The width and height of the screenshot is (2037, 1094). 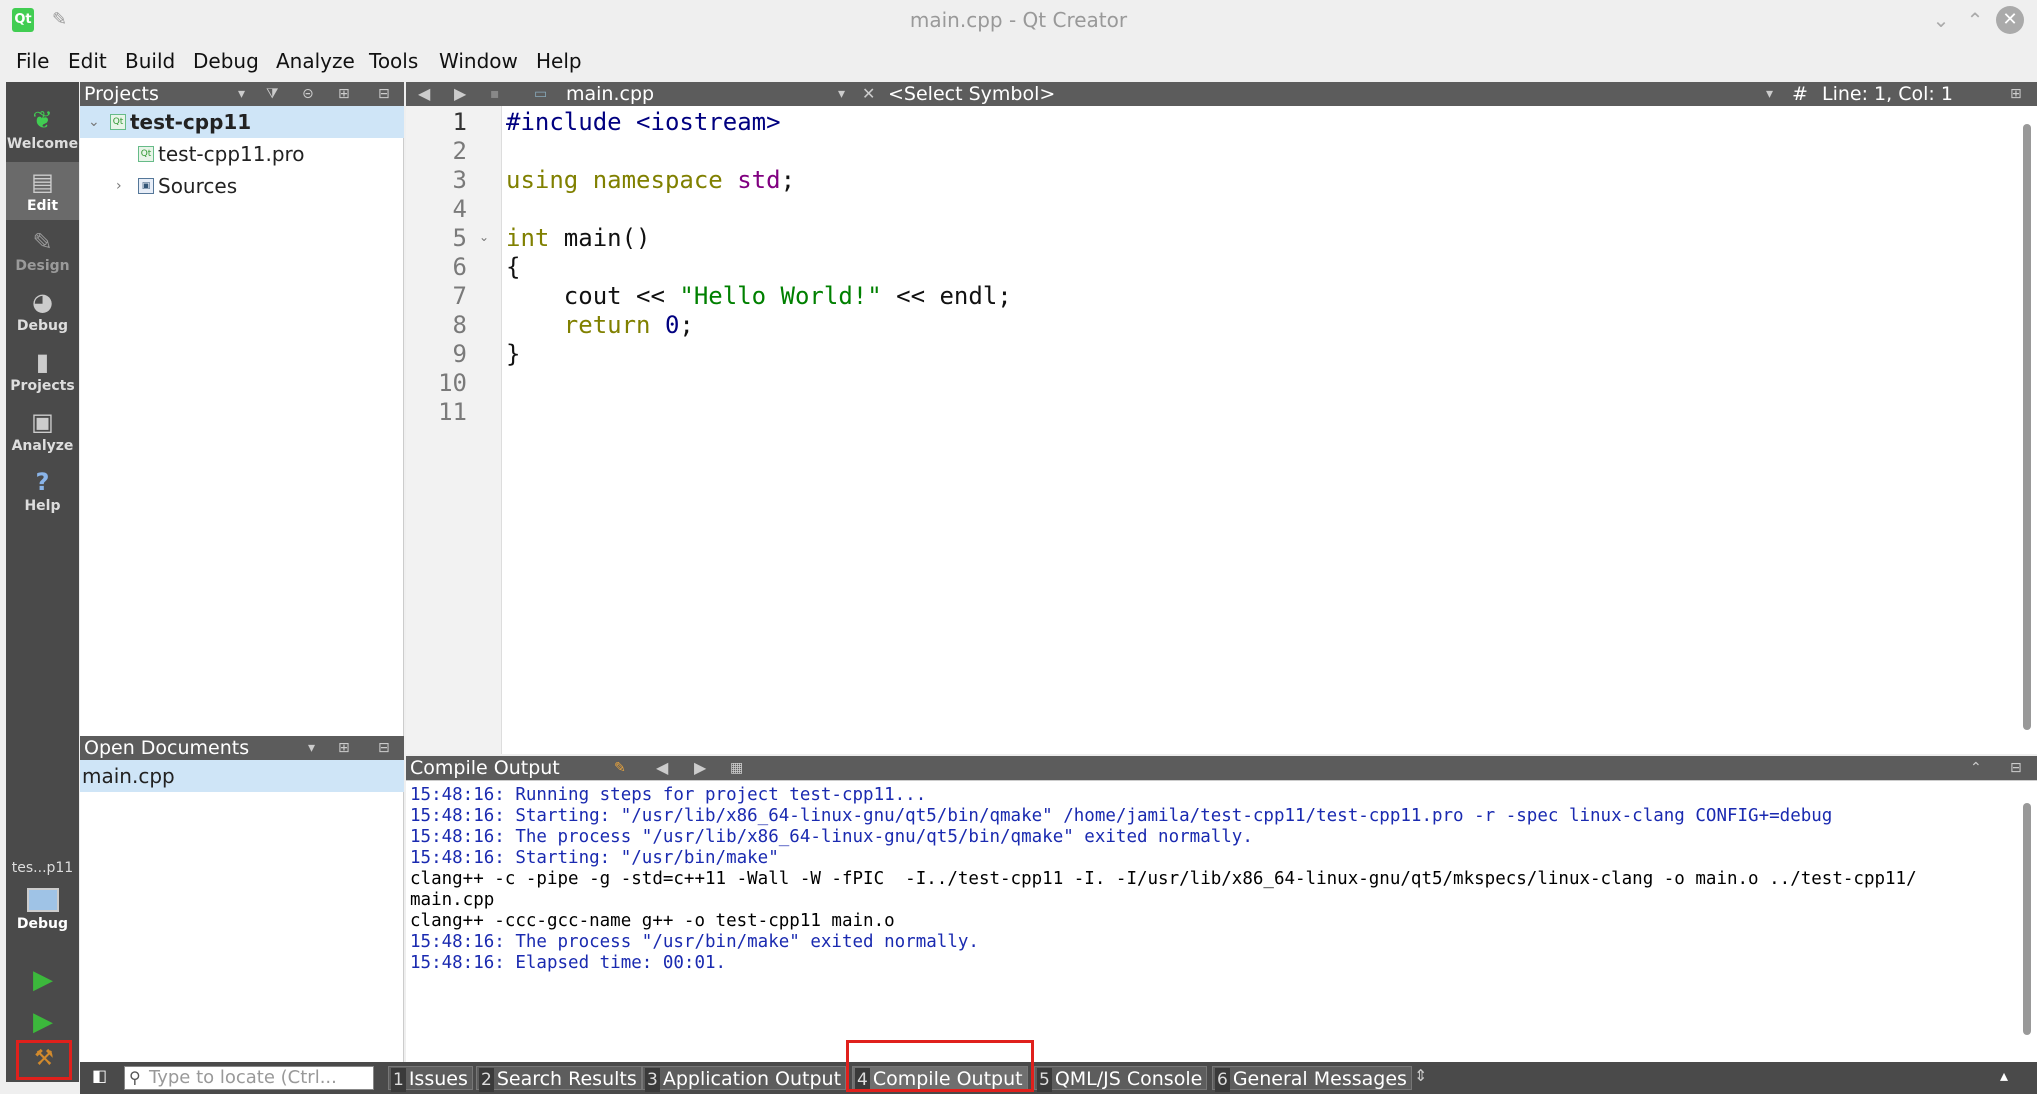 I want to click on line-number: 11, so click(x=452, y=412).